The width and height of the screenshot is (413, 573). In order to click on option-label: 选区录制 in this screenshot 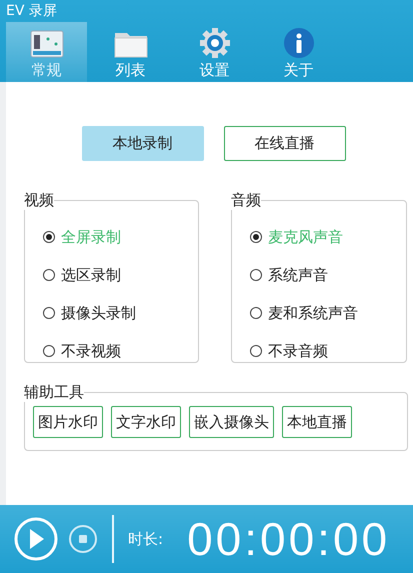, I will do `click(91, 275)`.